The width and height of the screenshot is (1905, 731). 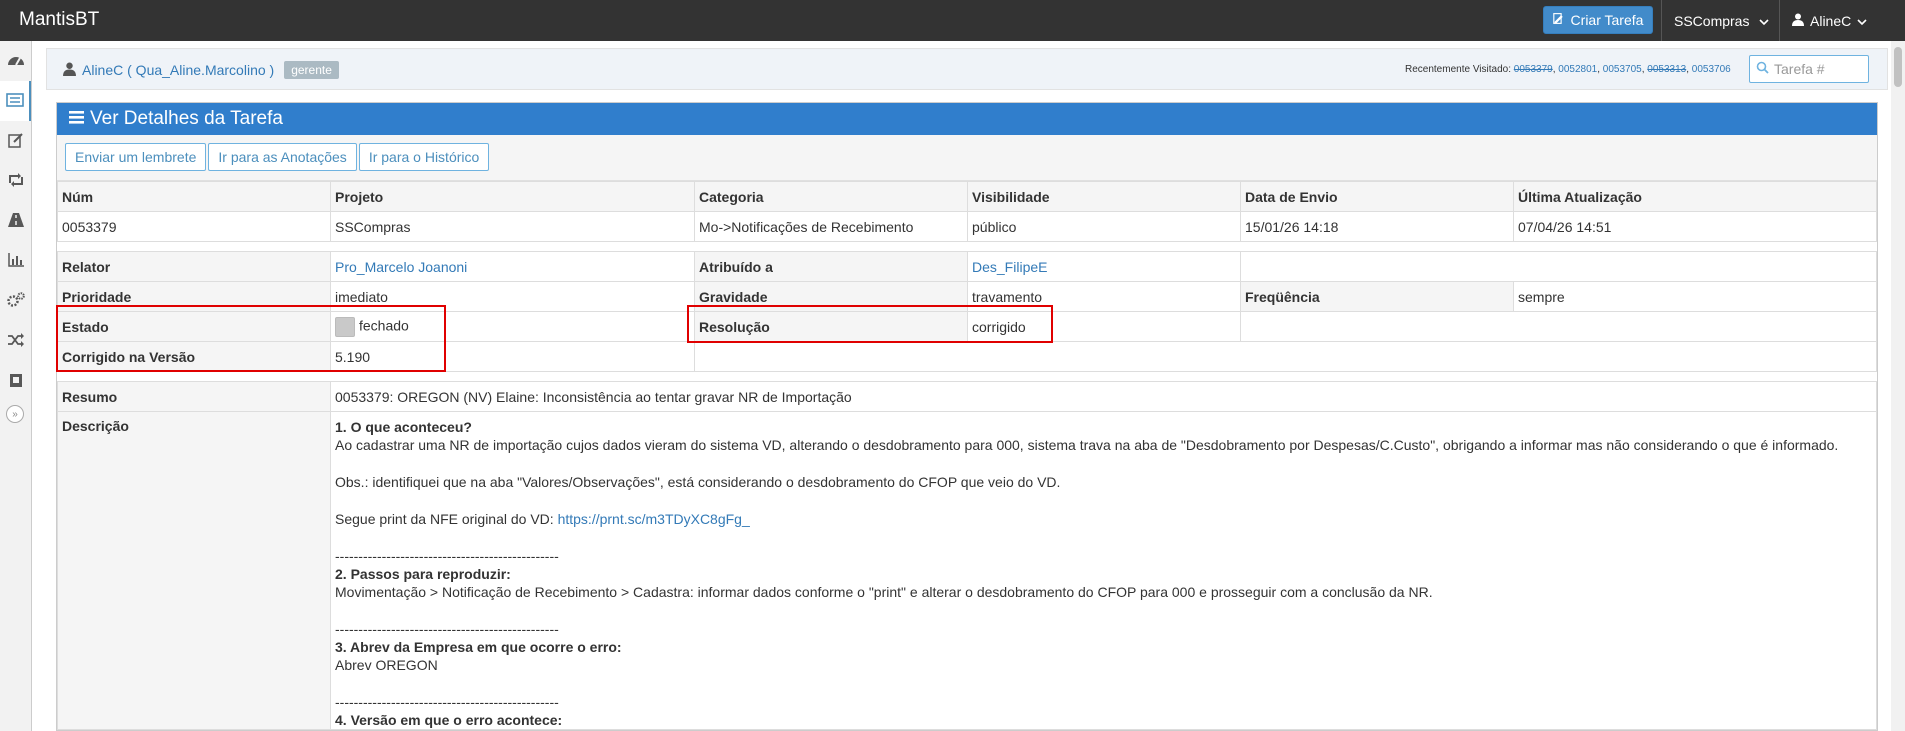 I want to click on value-fixed-version: 5.190, so click(x=512, y=356).